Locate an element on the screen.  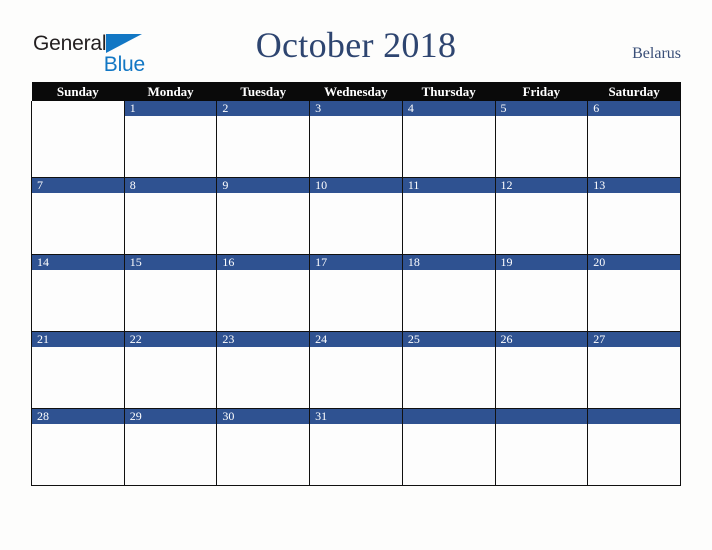
calendar-week-row: 14 15 16 17 18 19 20 is located at coordinates (356, 293).